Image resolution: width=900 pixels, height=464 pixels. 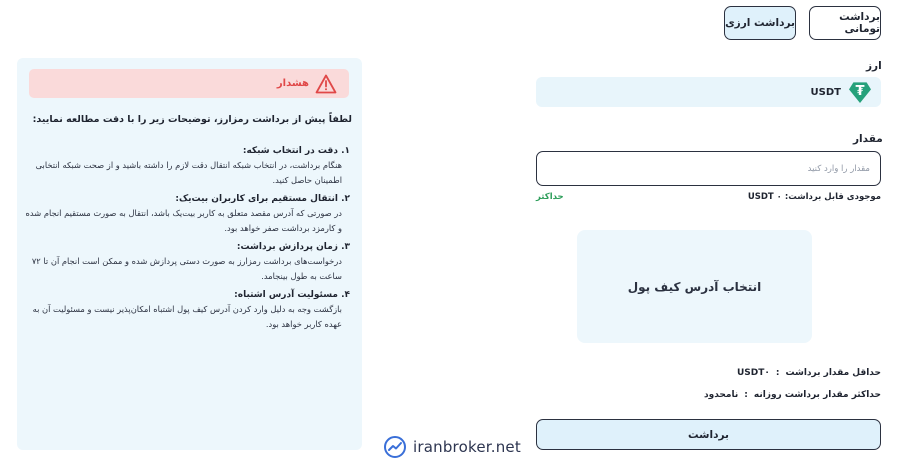 I want to click on wallet-address-label: انتخاب آدرس کیف پول, so click(x=694, y=286).